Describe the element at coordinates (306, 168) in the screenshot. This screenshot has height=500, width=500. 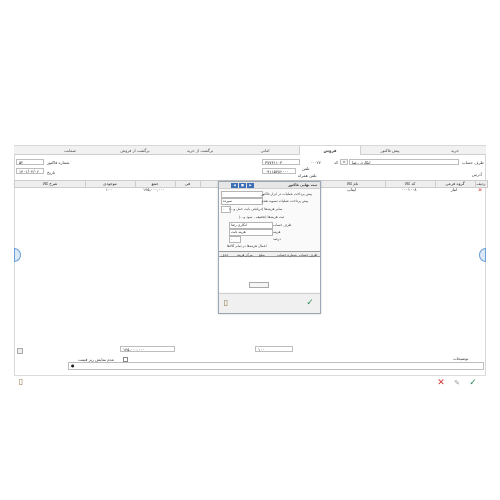
I see `phone-label: تلفن` at that location.